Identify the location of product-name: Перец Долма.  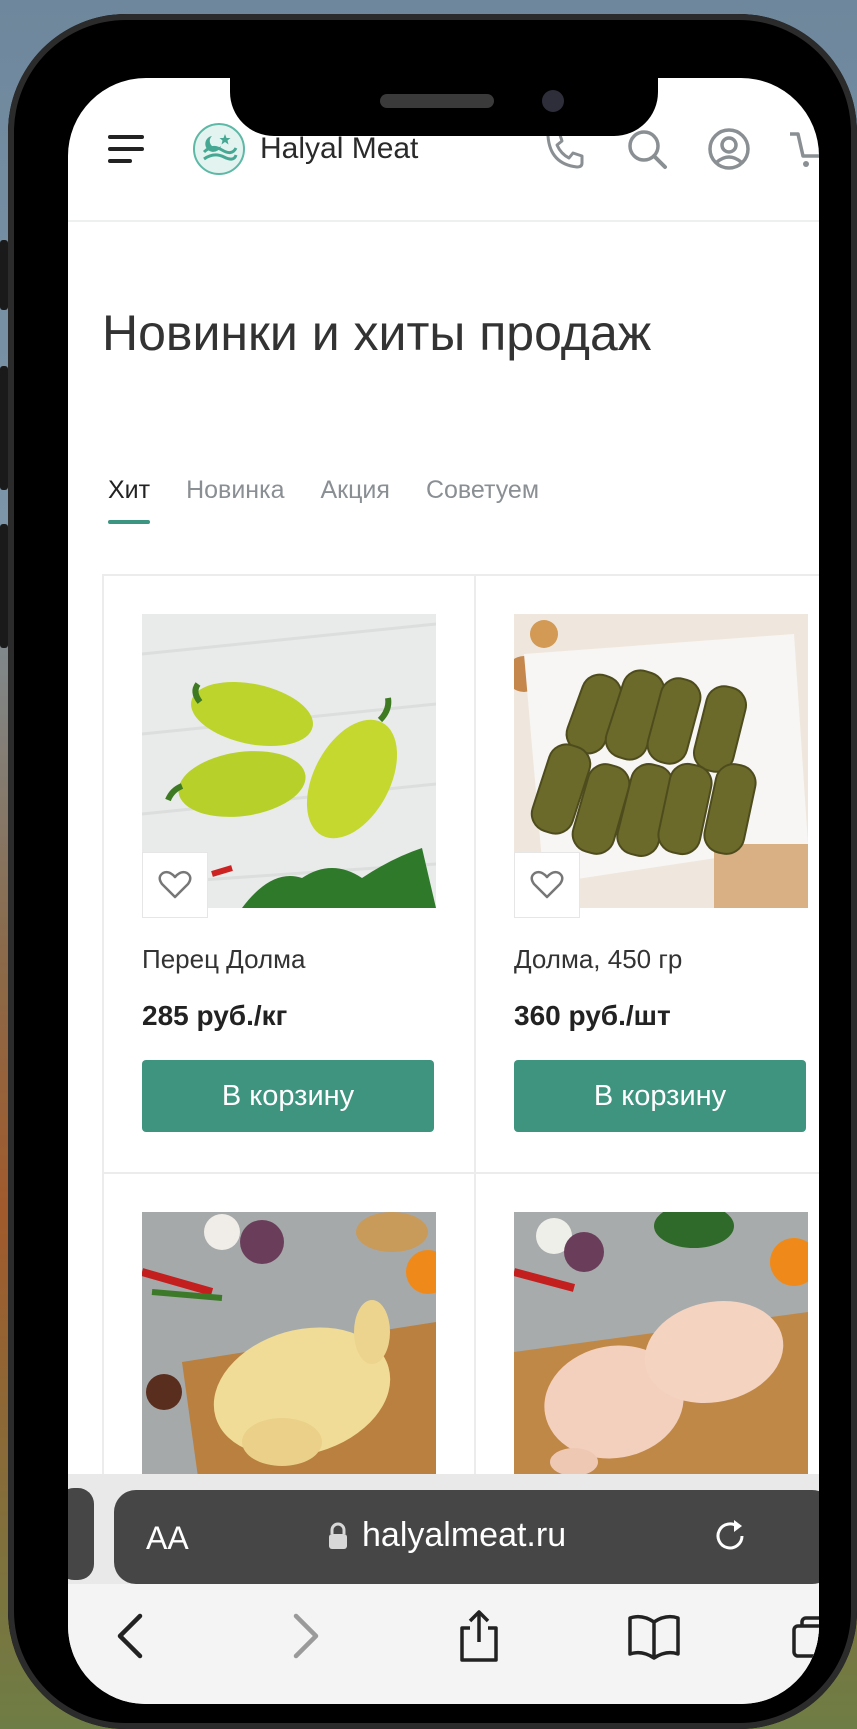
(223, 959).